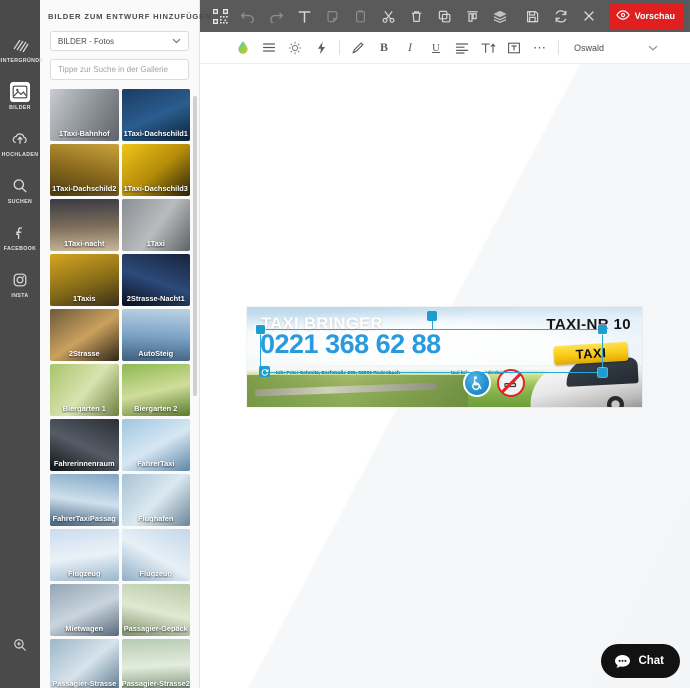  What do you see at coordinates (615, 401) in the screenshot?
I see `car-wheel` at bounding box center [615, 401].